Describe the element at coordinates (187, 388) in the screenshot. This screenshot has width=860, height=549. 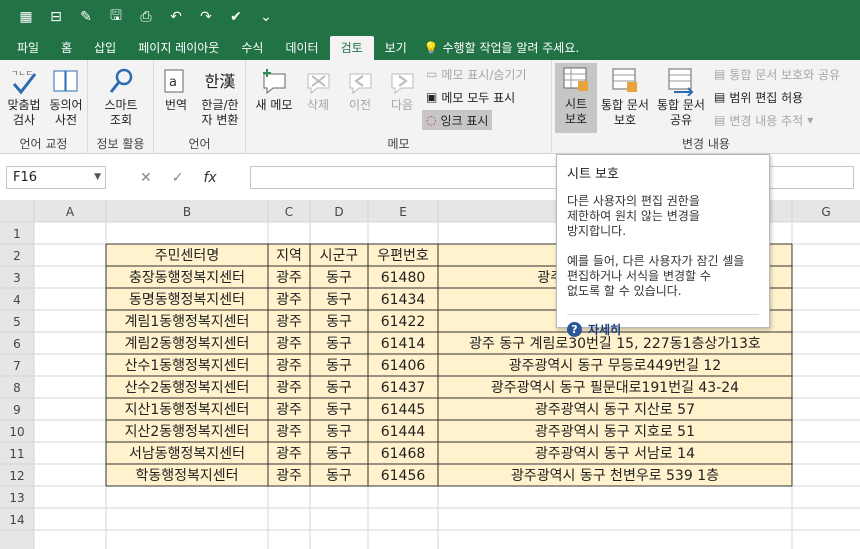
I see `table-cell: 산수2동행정복지센터` at that location.